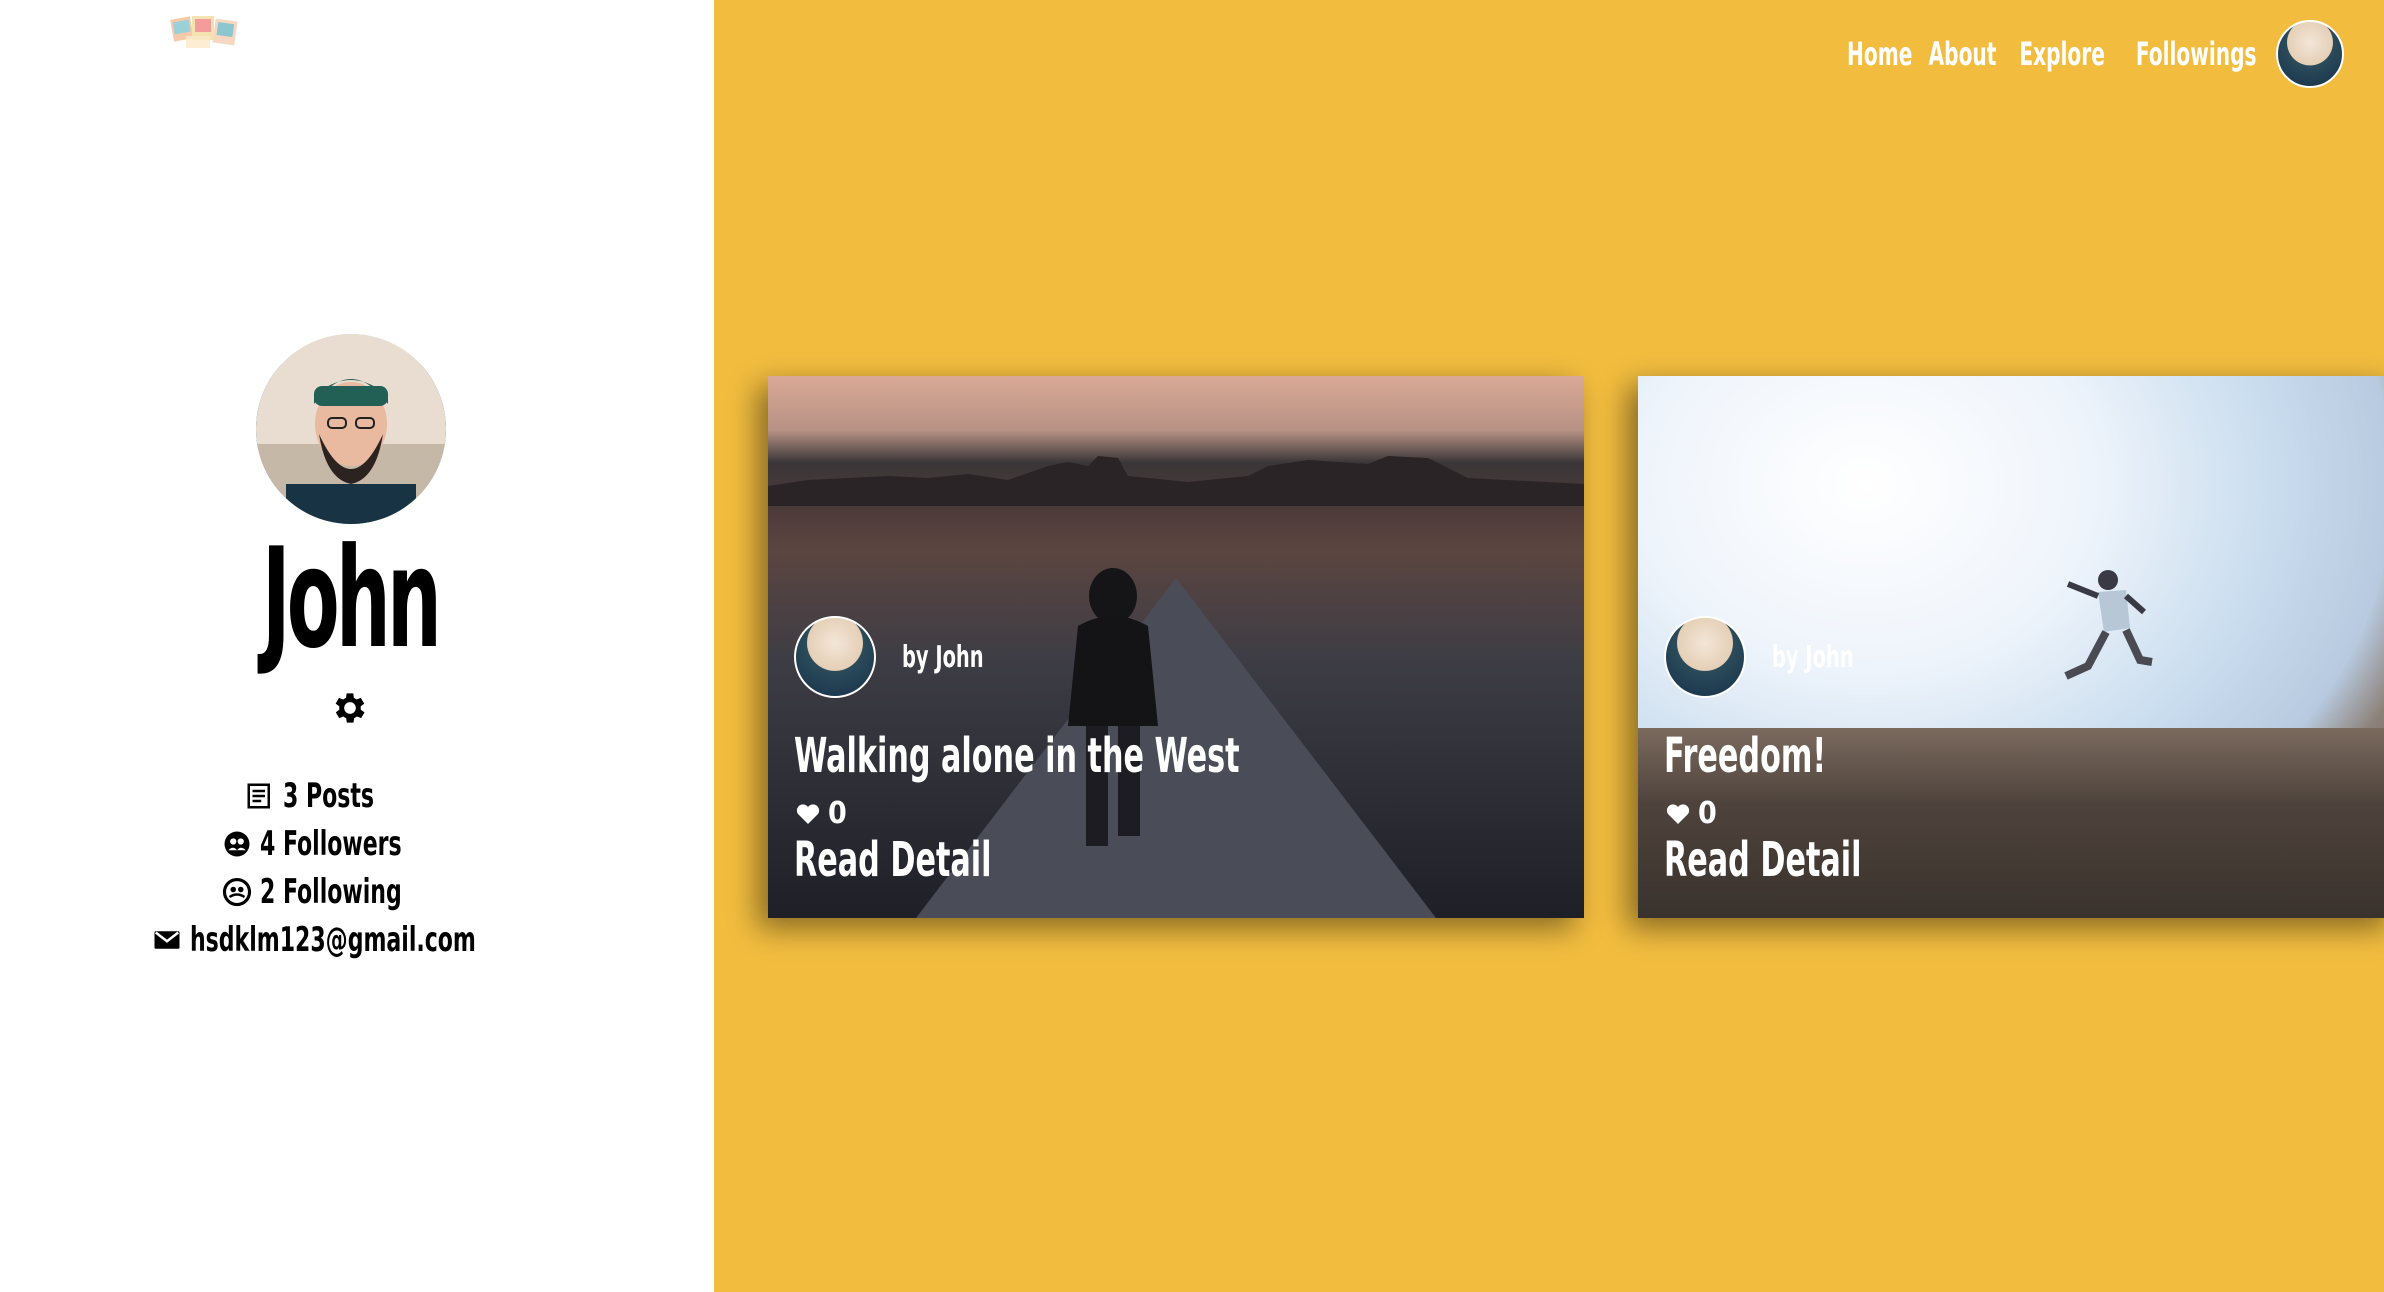  What do you see at coordinates (1963, 54) in the screenshot?
I see `nav-about: About` at bounding box center [1963, 54].